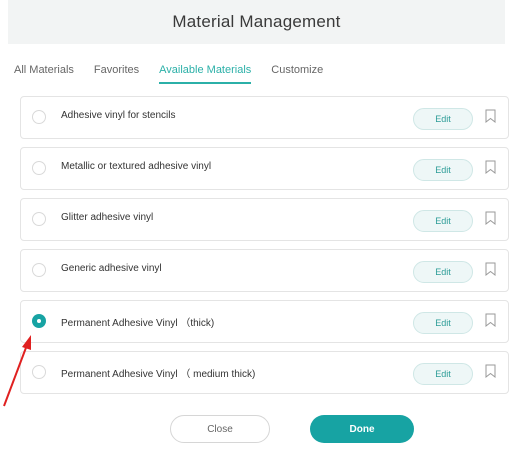  I want to click on material-label: Generic adhesive vinyl, so click(111, 268).